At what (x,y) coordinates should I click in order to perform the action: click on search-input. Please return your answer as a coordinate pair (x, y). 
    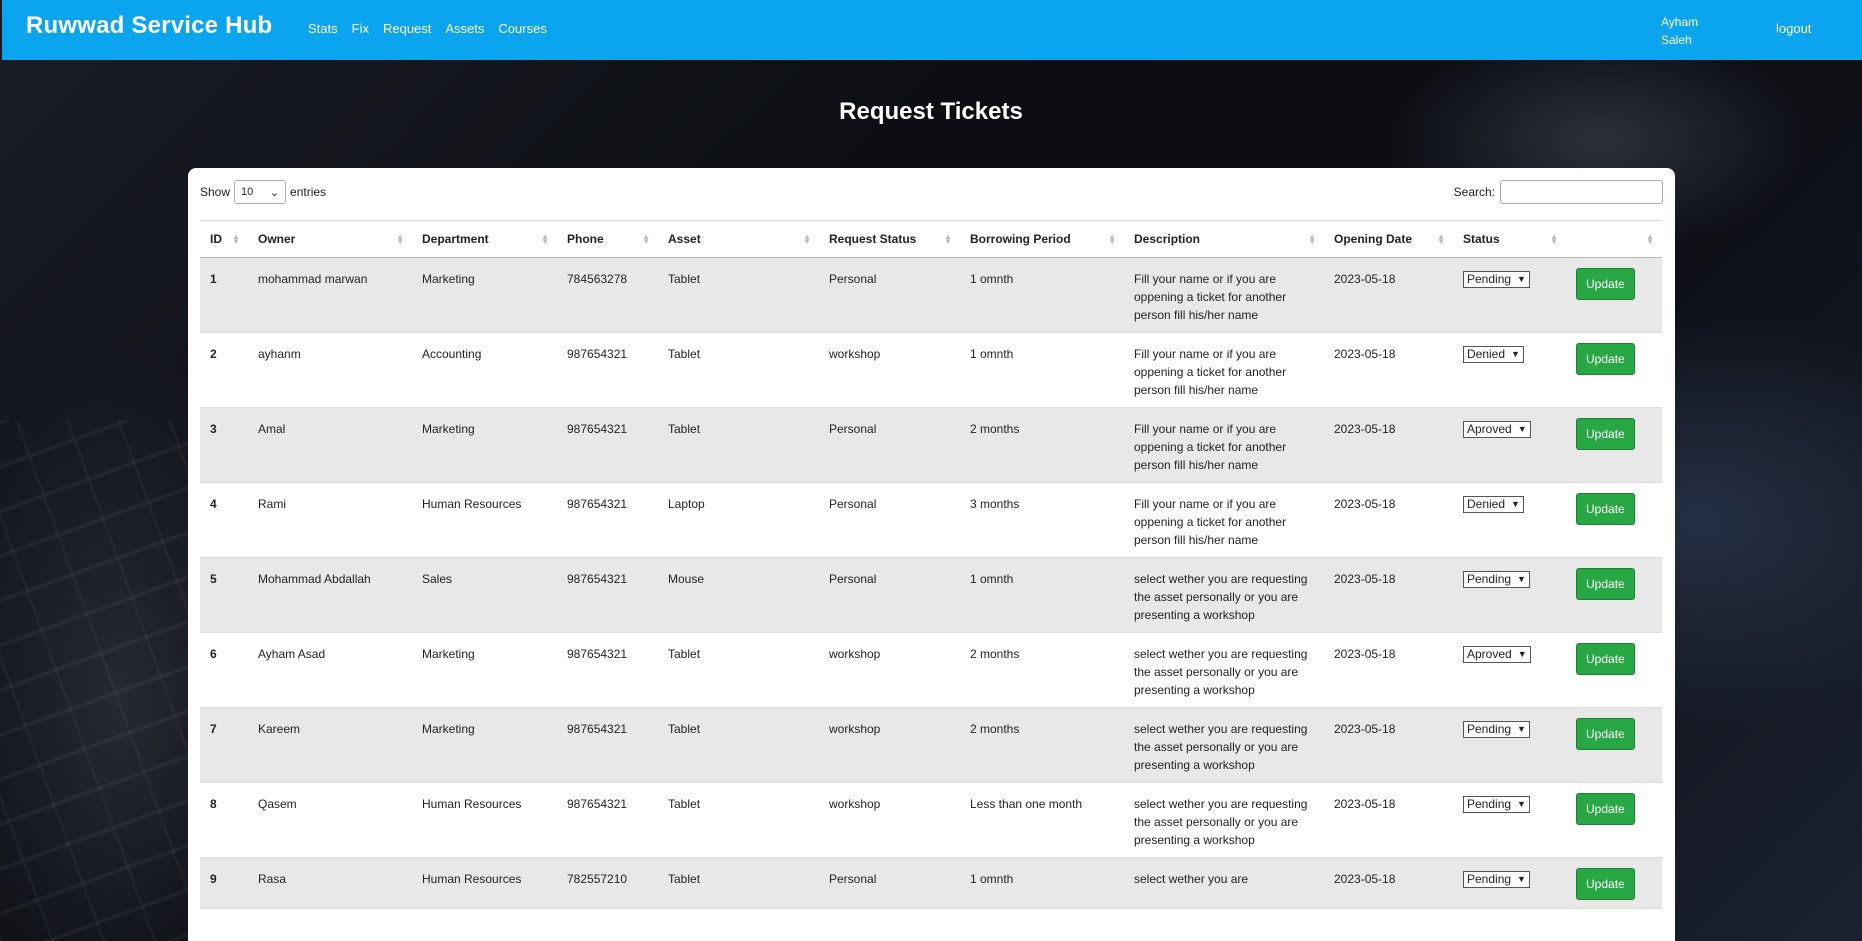
    Looking at the image, I should click on (1581, 192).